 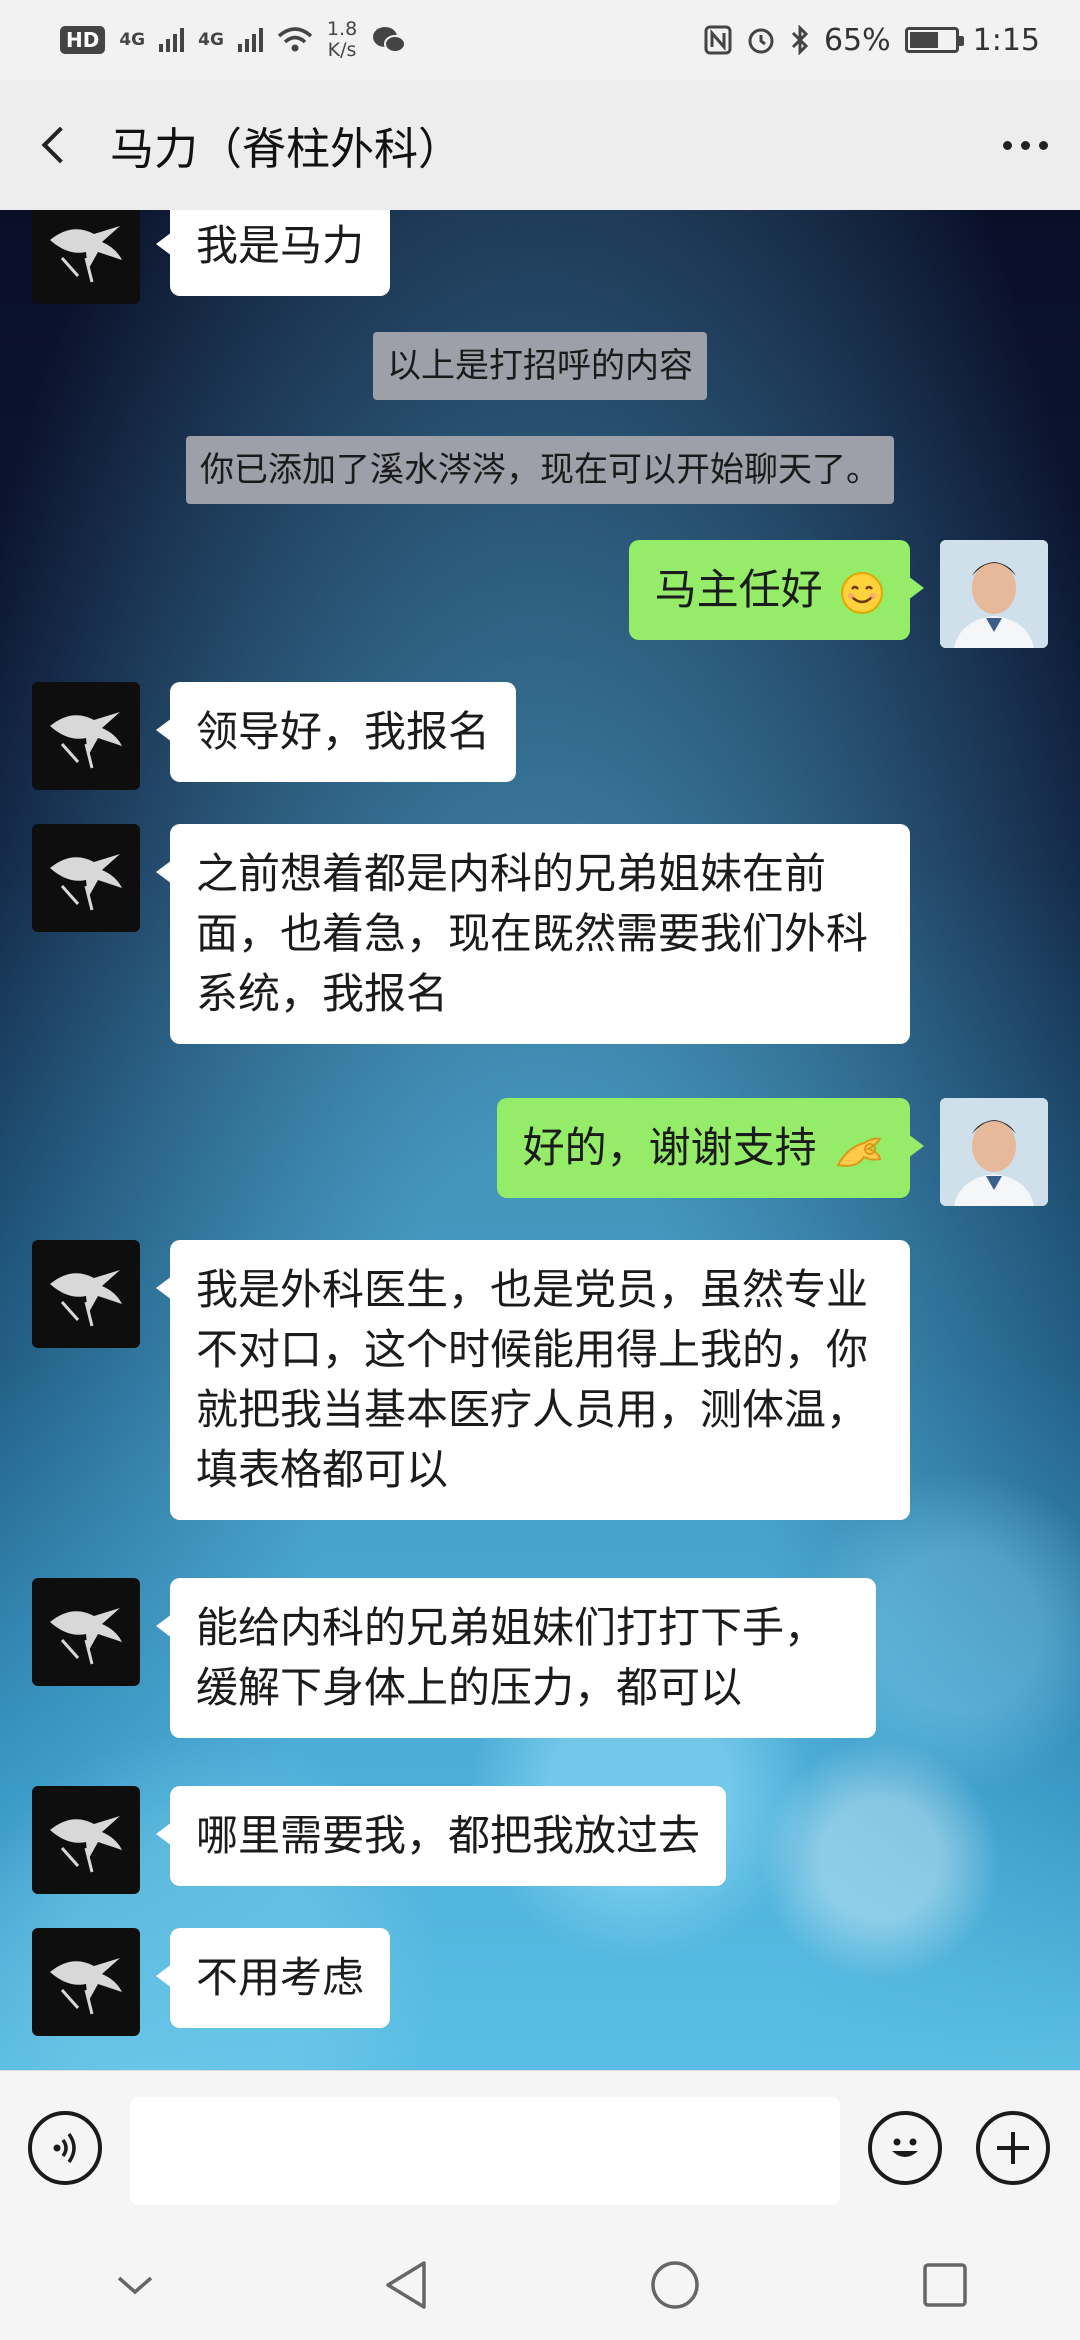 I want to click on recents-square-icon, so click(x=945, y=2285).